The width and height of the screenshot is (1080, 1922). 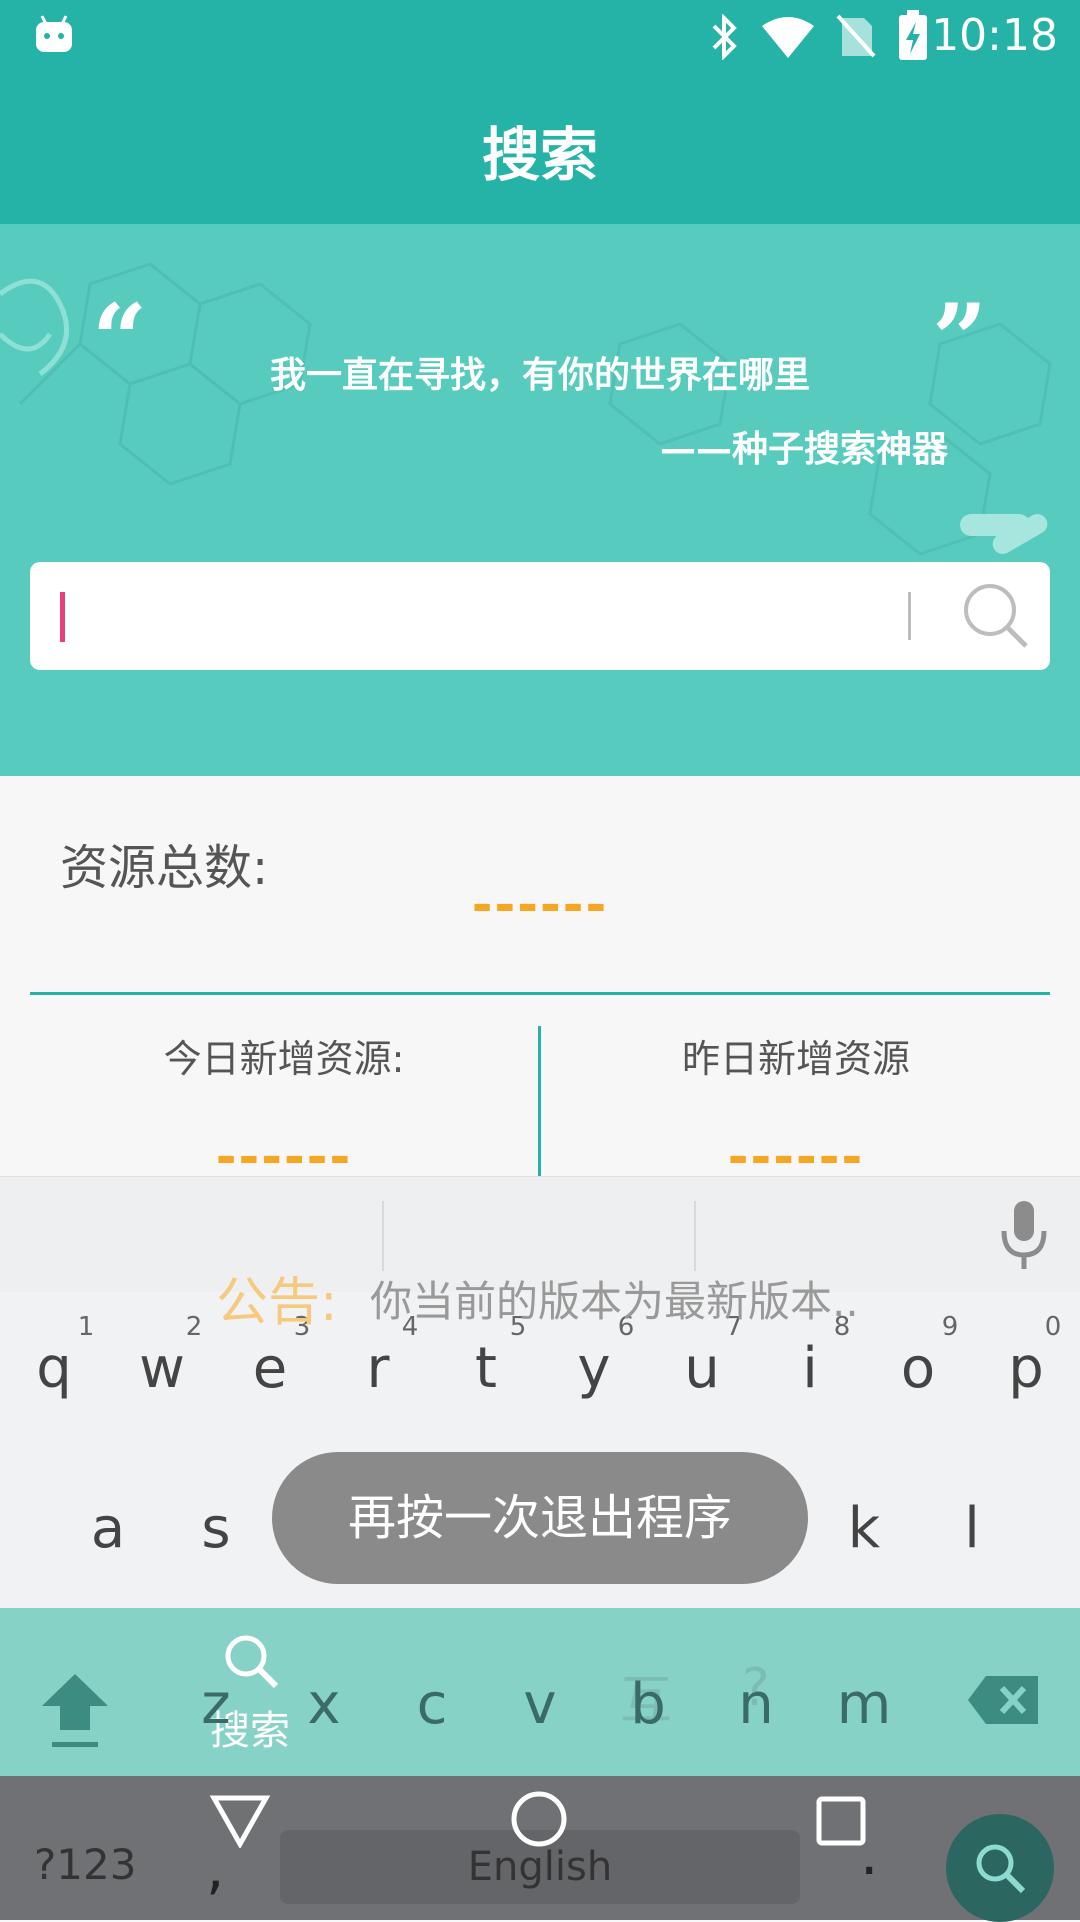 I want to click on key-n: n, so click(x=756, y=1704).